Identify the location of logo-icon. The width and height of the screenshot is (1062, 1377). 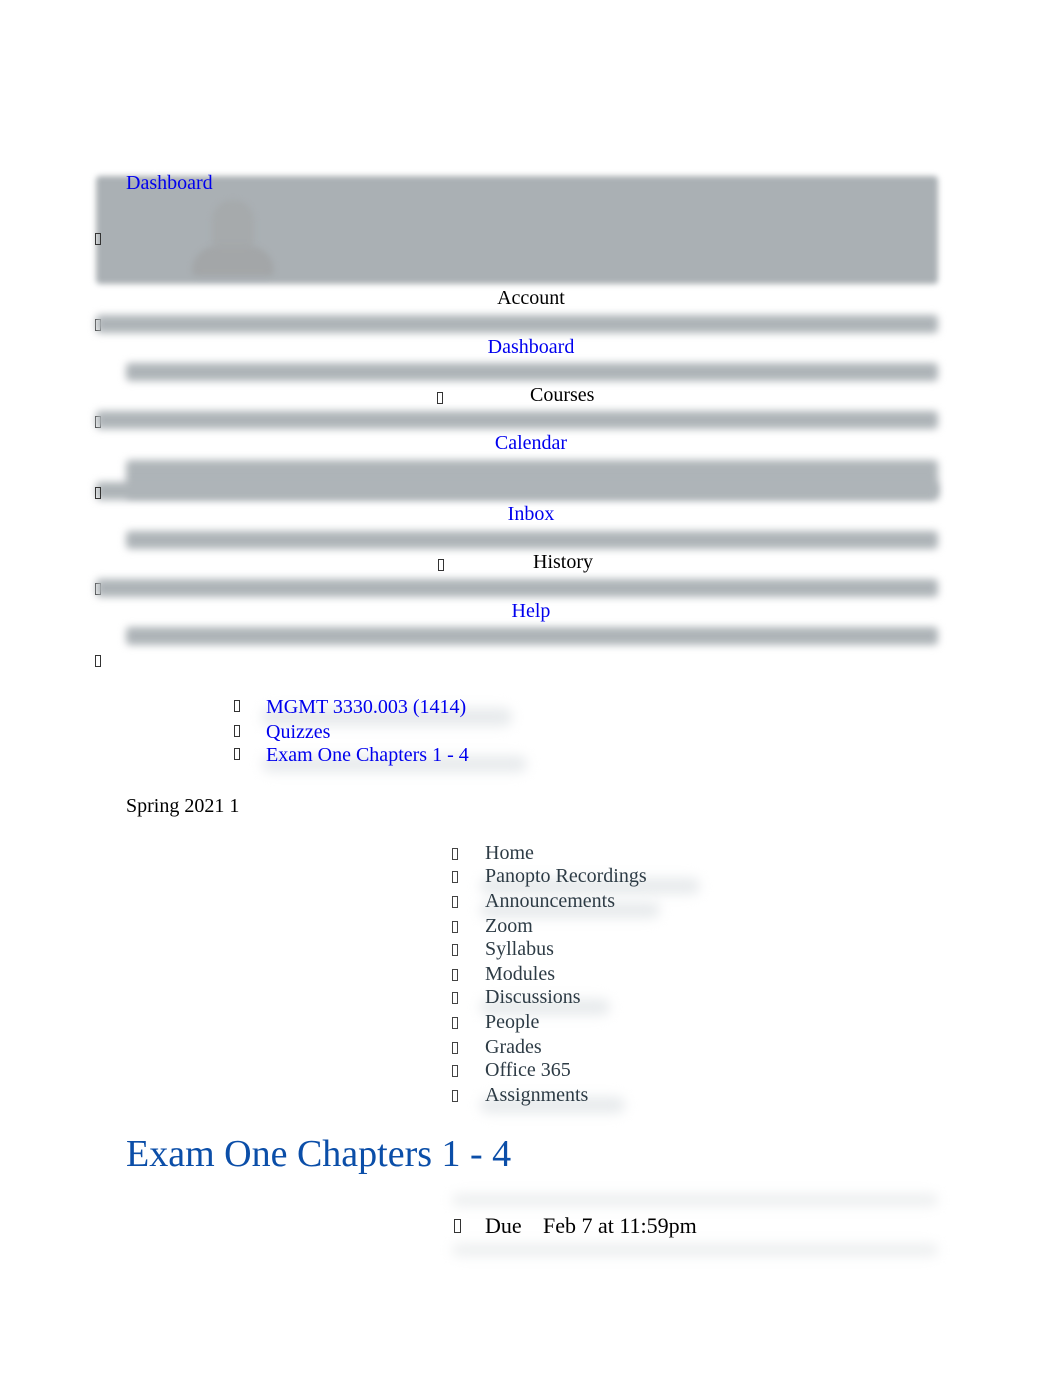
(98, 239).